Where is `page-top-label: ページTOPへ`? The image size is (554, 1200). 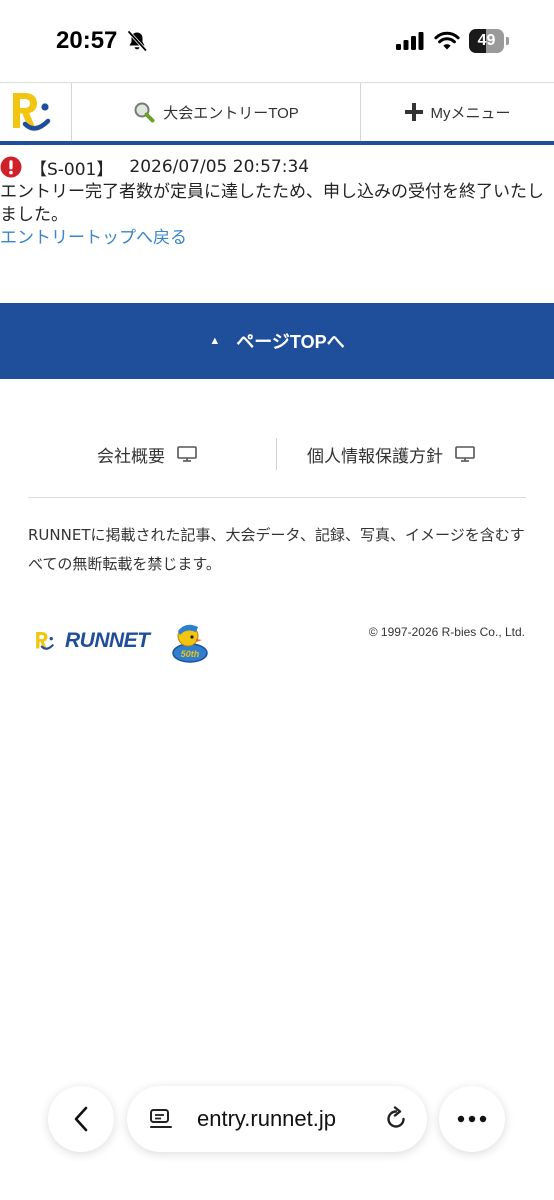
page-top-label: ページTOPへ is located at coordinates (290, 342).